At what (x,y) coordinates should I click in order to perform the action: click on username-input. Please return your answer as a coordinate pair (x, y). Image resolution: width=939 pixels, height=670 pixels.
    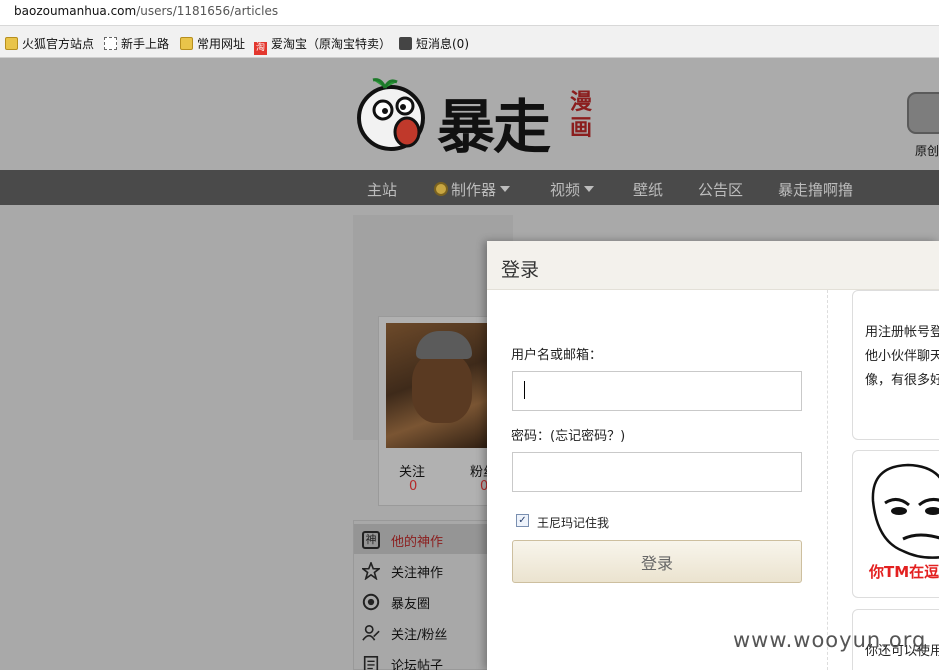
    Looking at the image, I should click on (657, 391).